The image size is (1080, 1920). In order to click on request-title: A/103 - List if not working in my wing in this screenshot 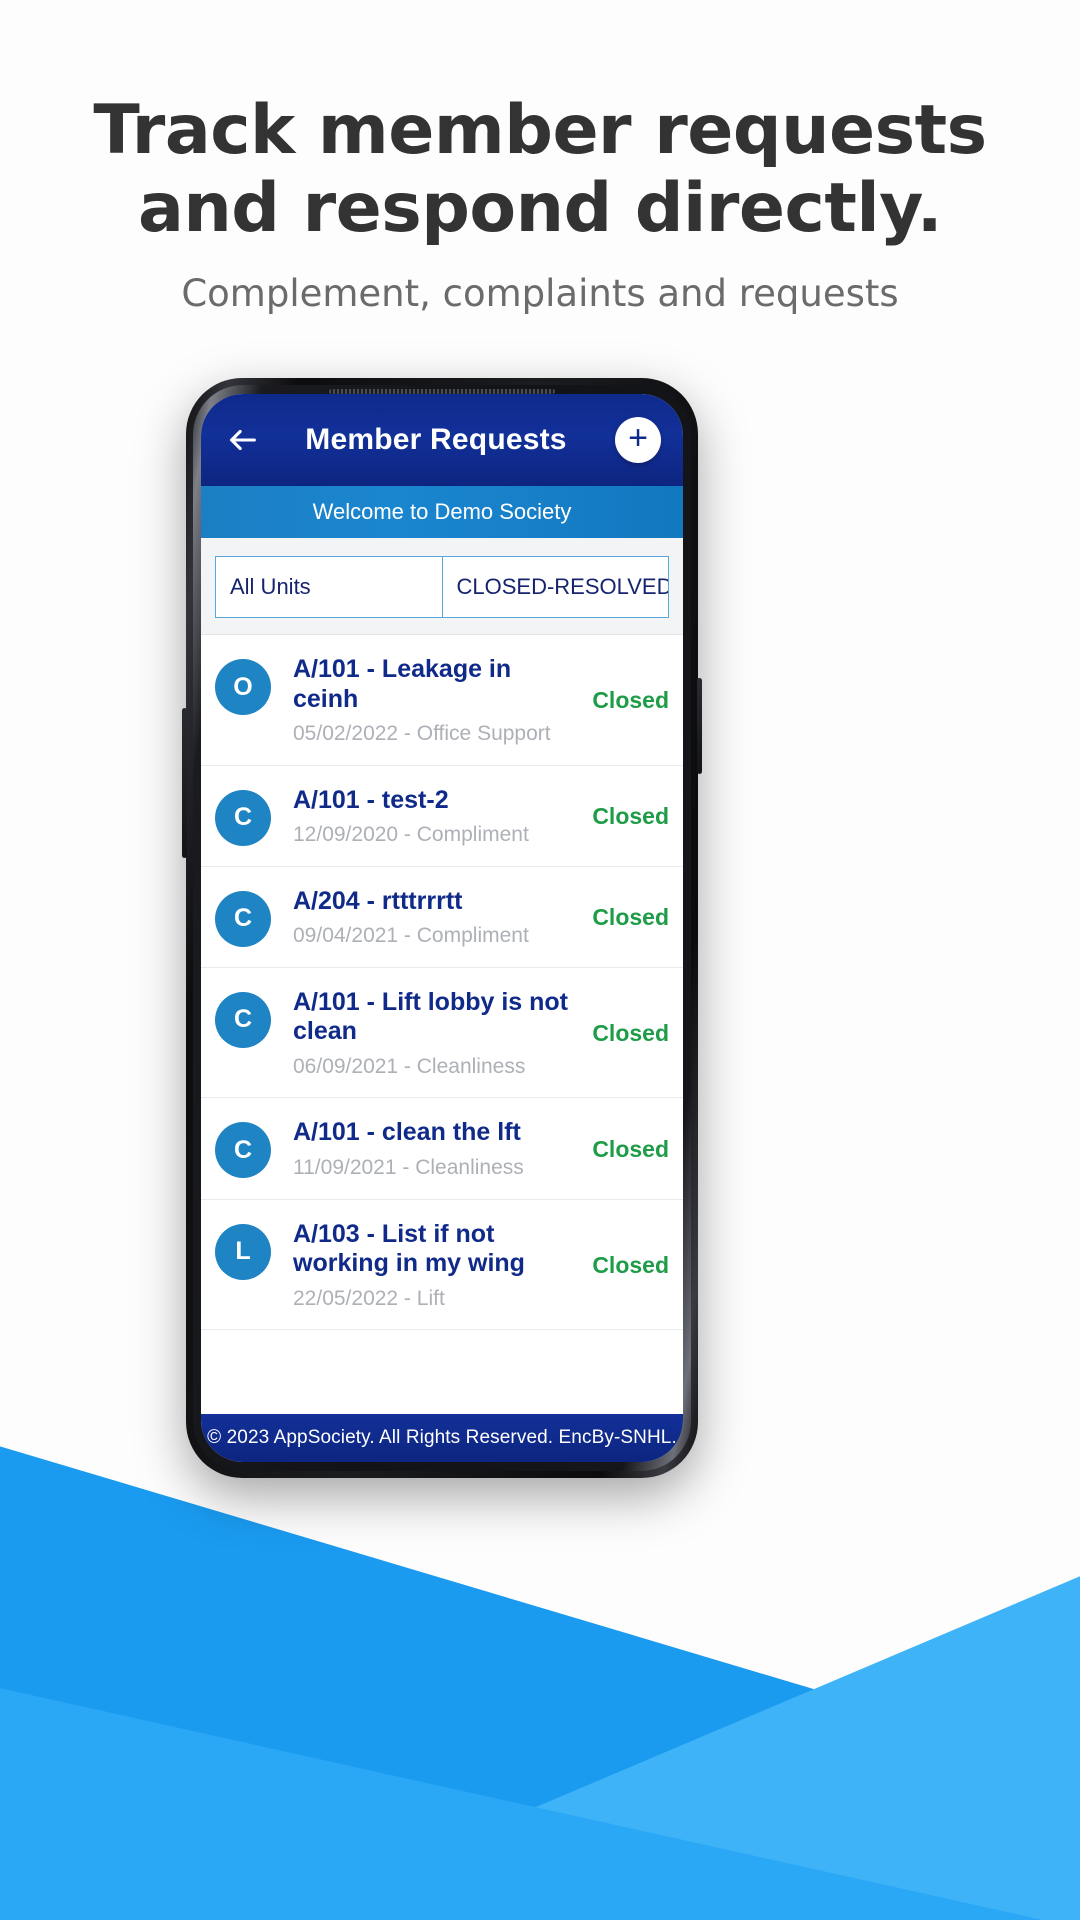, I will do `click(409, 1248)`.